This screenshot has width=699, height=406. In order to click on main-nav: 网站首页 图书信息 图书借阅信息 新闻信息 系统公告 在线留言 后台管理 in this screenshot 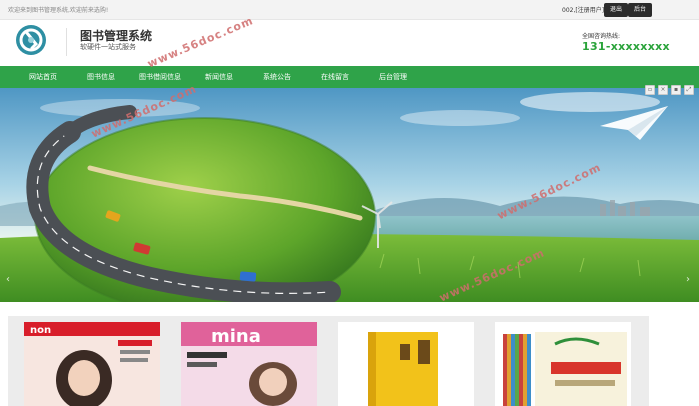, I will do `click(349, 77)`.